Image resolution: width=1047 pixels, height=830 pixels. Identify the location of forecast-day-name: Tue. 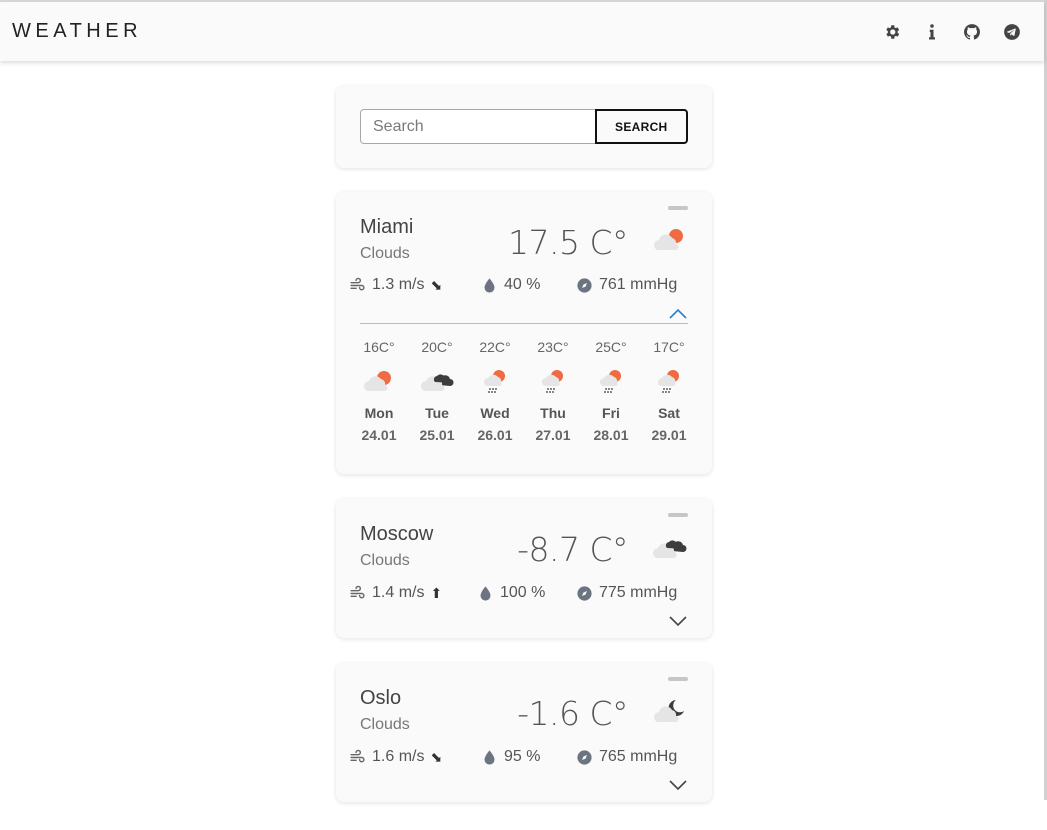
(437, 413).